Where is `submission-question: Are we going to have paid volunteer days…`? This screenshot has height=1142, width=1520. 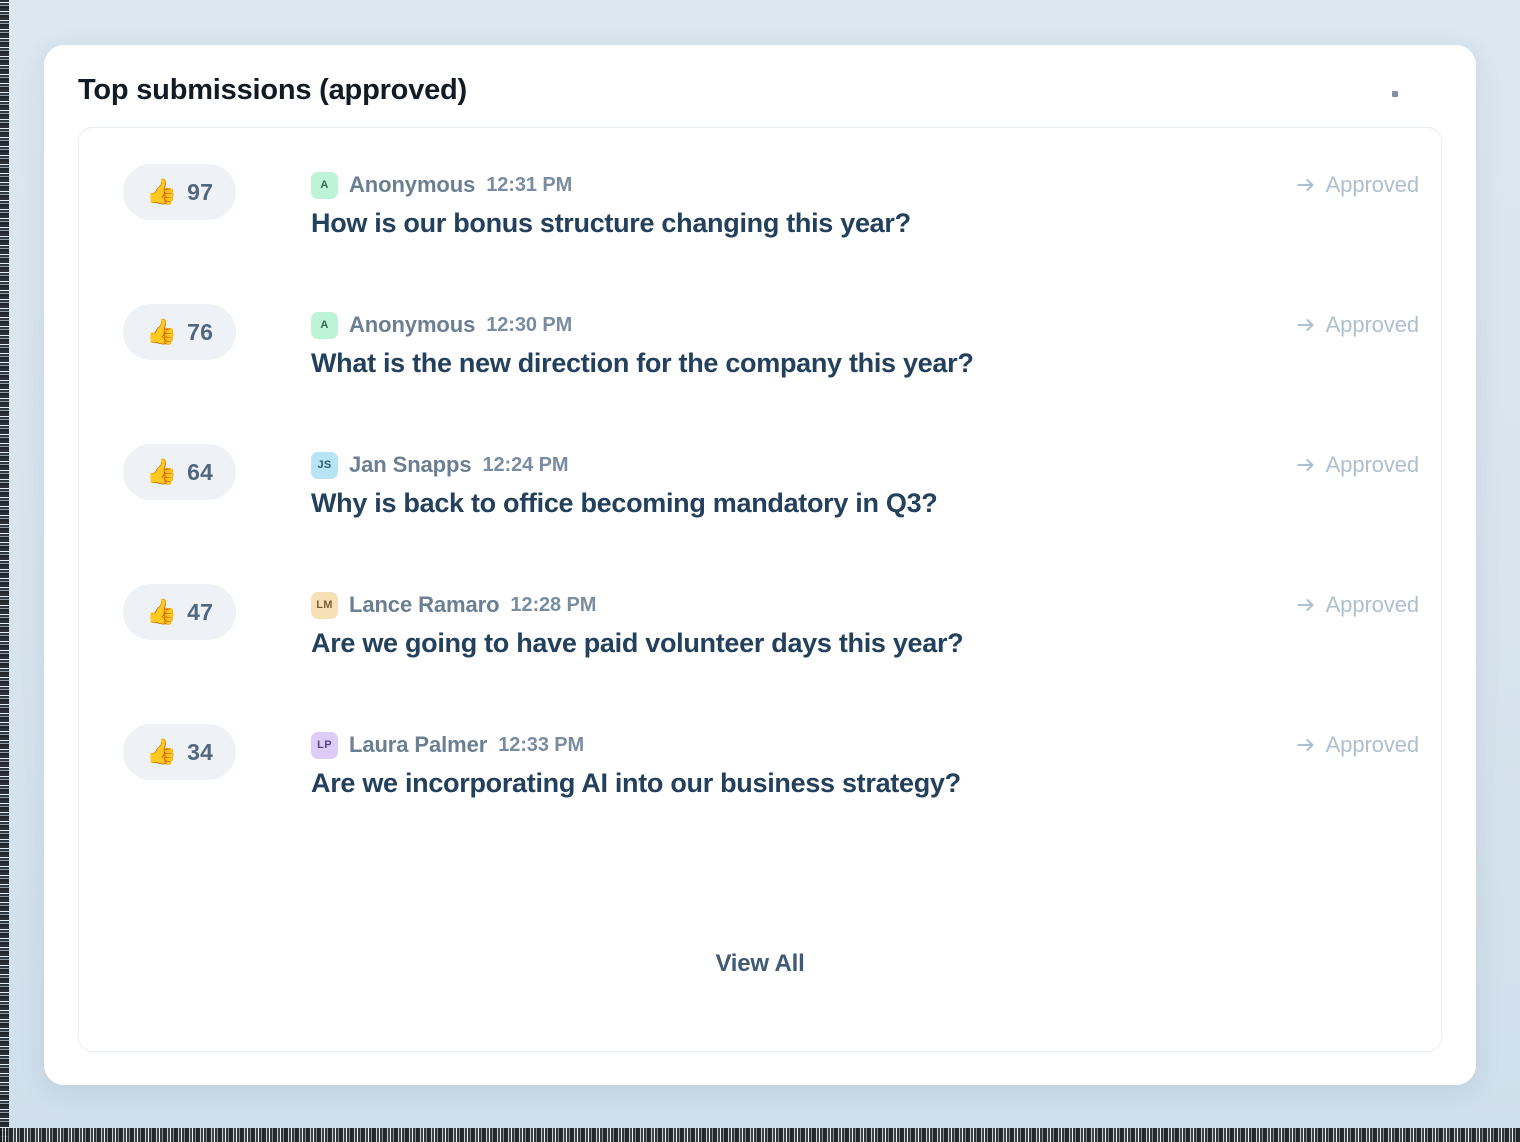 submission-question: Are we going to have paid volunteer days… is located at coordinates (637, 643).